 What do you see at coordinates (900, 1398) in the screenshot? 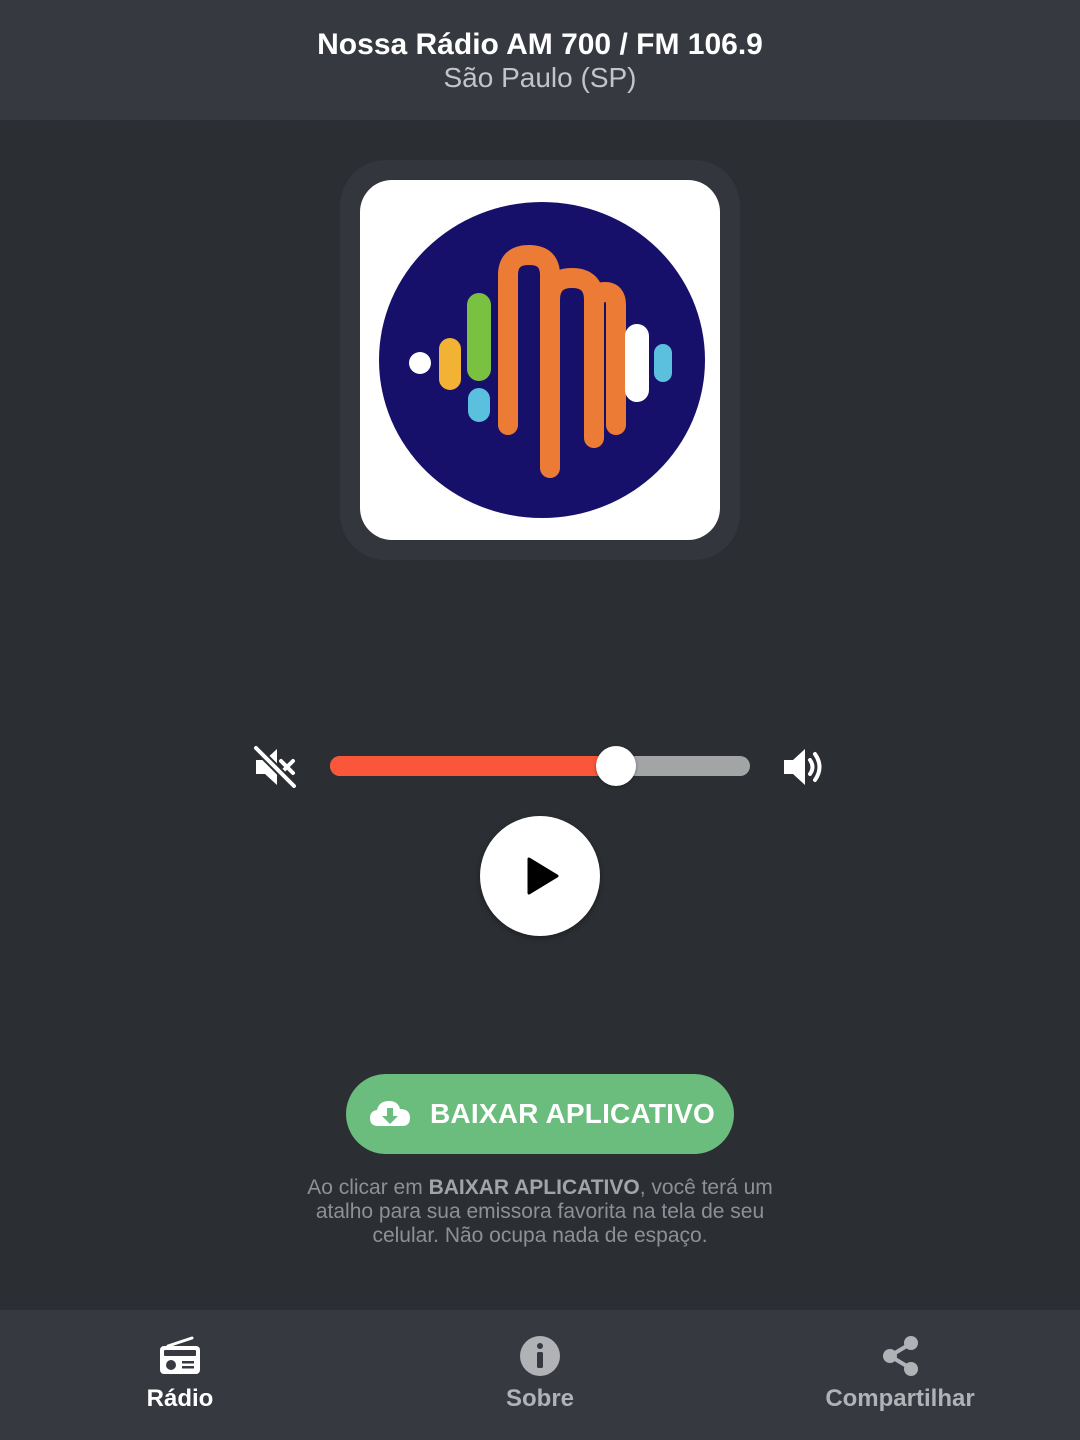
I see `nav-label-compartilhar: Compartilhar` at bounding box center [900, 1398].